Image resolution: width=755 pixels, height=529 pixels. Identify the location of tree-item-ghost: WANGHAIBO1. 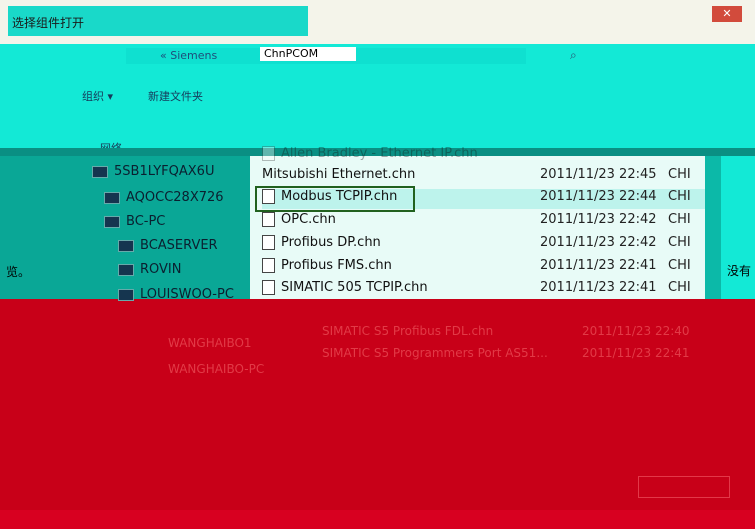
(210, 343).